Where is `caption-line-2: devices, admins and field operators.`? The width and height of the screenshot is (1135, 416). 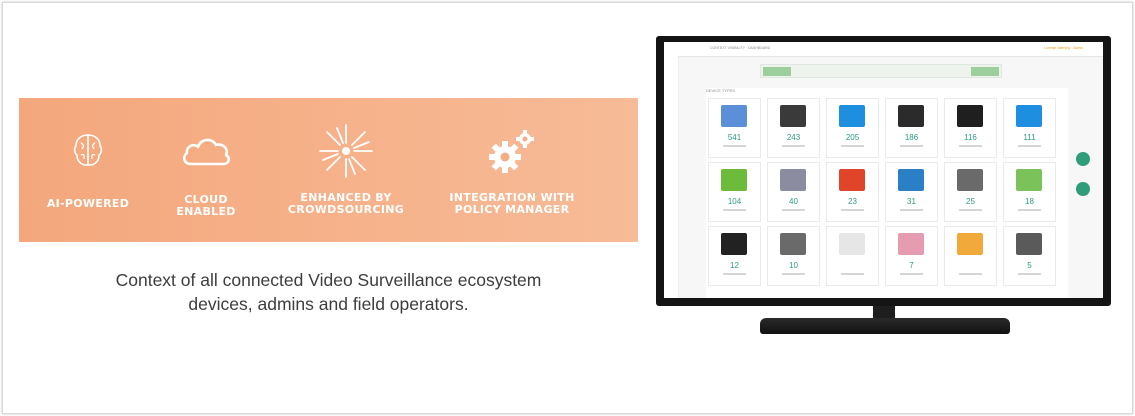 caption-line-2: devices, admins and field operators. is located at coordinates (328, 304).